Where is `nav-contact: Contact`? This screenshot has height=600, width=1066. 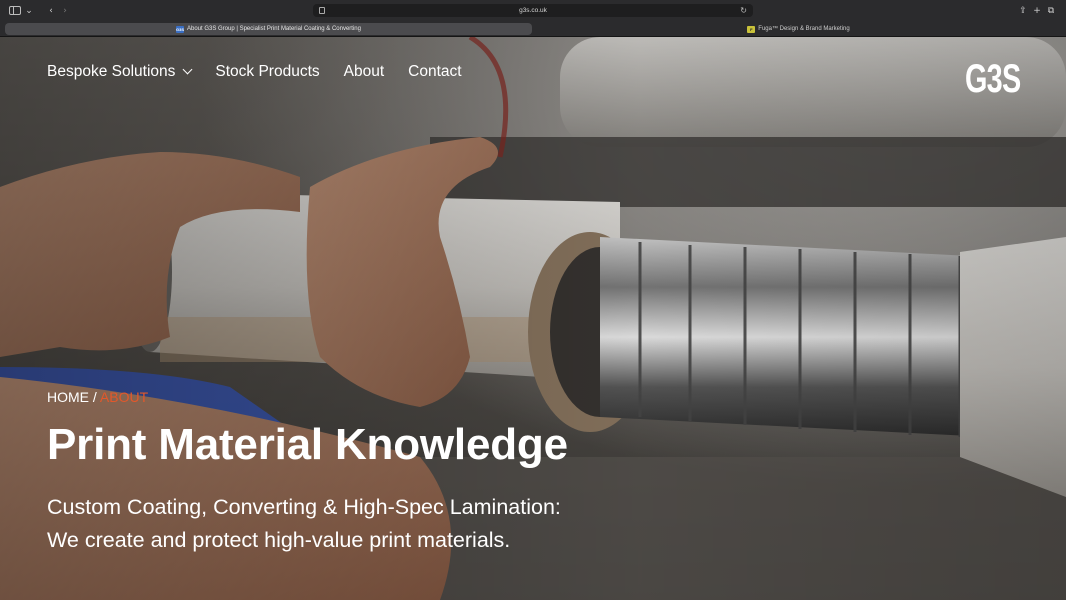
nav-contact: Contact is located at coordinates (434, 72).